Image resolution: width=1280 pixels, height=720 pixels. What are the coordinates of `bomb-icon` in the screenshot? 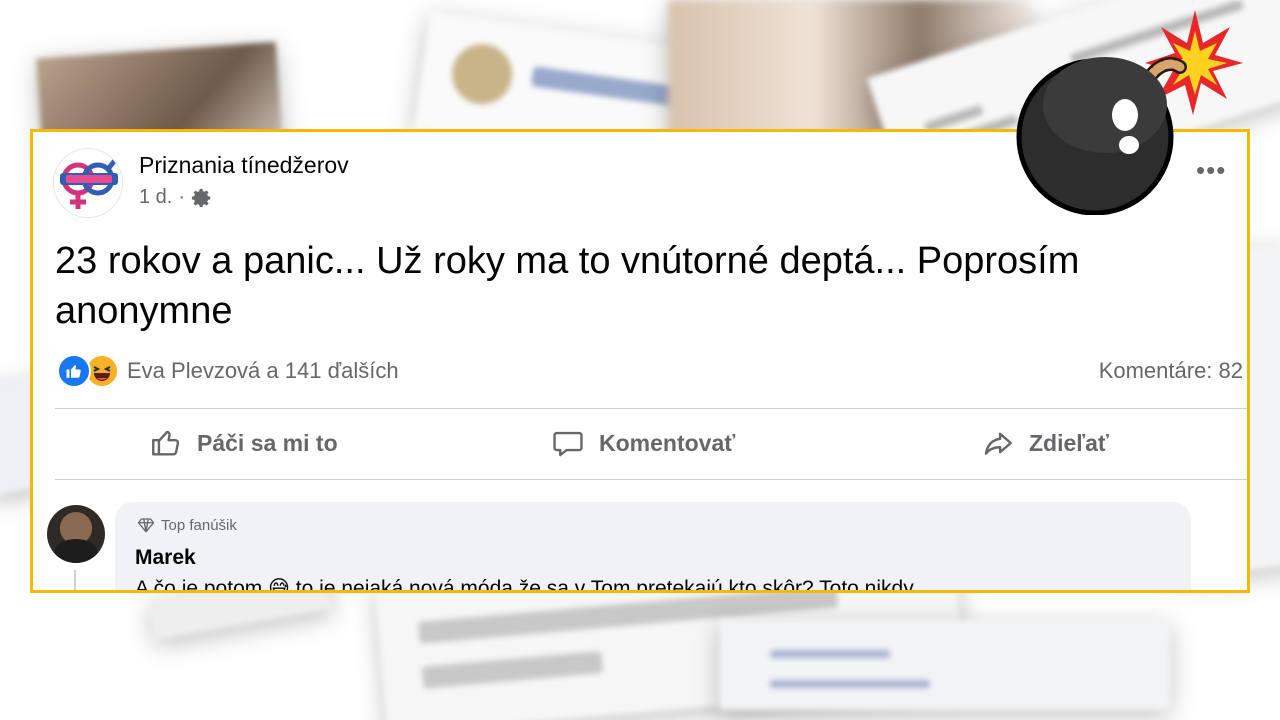 It's located at (1129, 112).